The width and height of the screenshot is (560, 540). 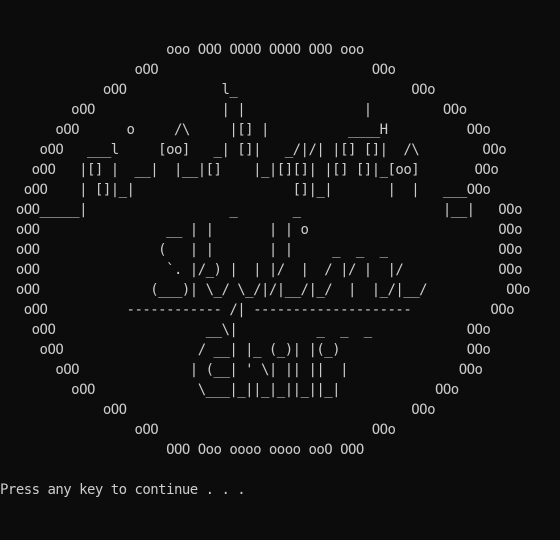 What do you see at coordinates (123, 490) in the screenshot?
I see `continue-prompt: Press any key to continue . . .` at bounding box center [123, 490].